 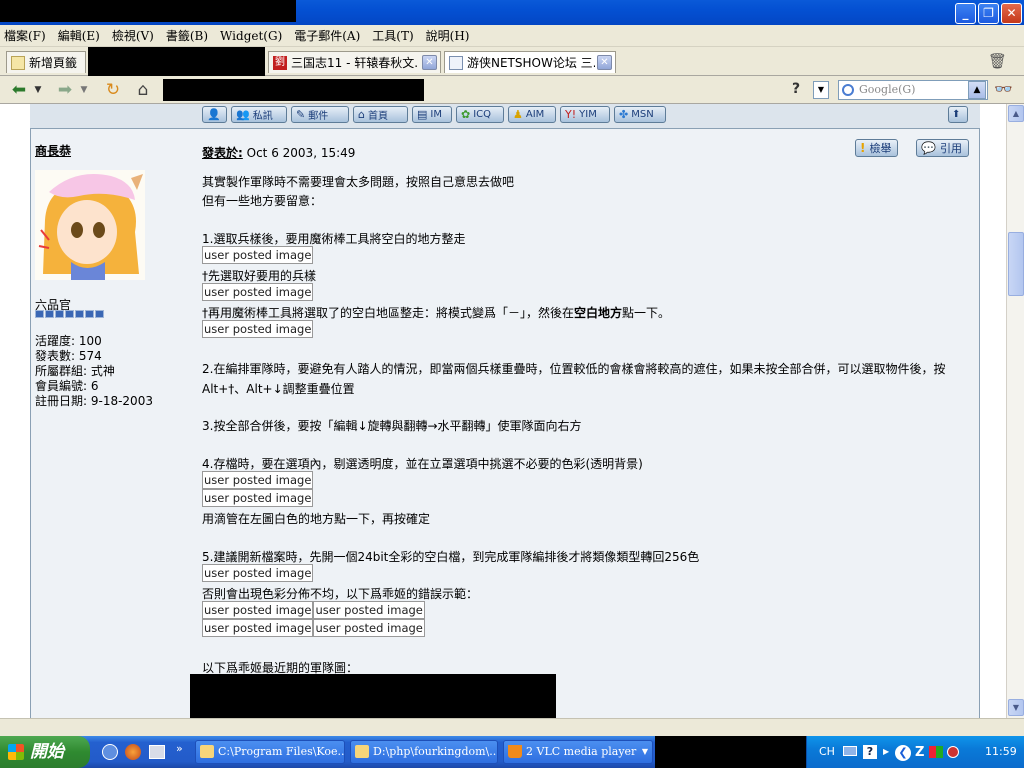 I want to click on im-label: IM, so click(x=436, y=114).